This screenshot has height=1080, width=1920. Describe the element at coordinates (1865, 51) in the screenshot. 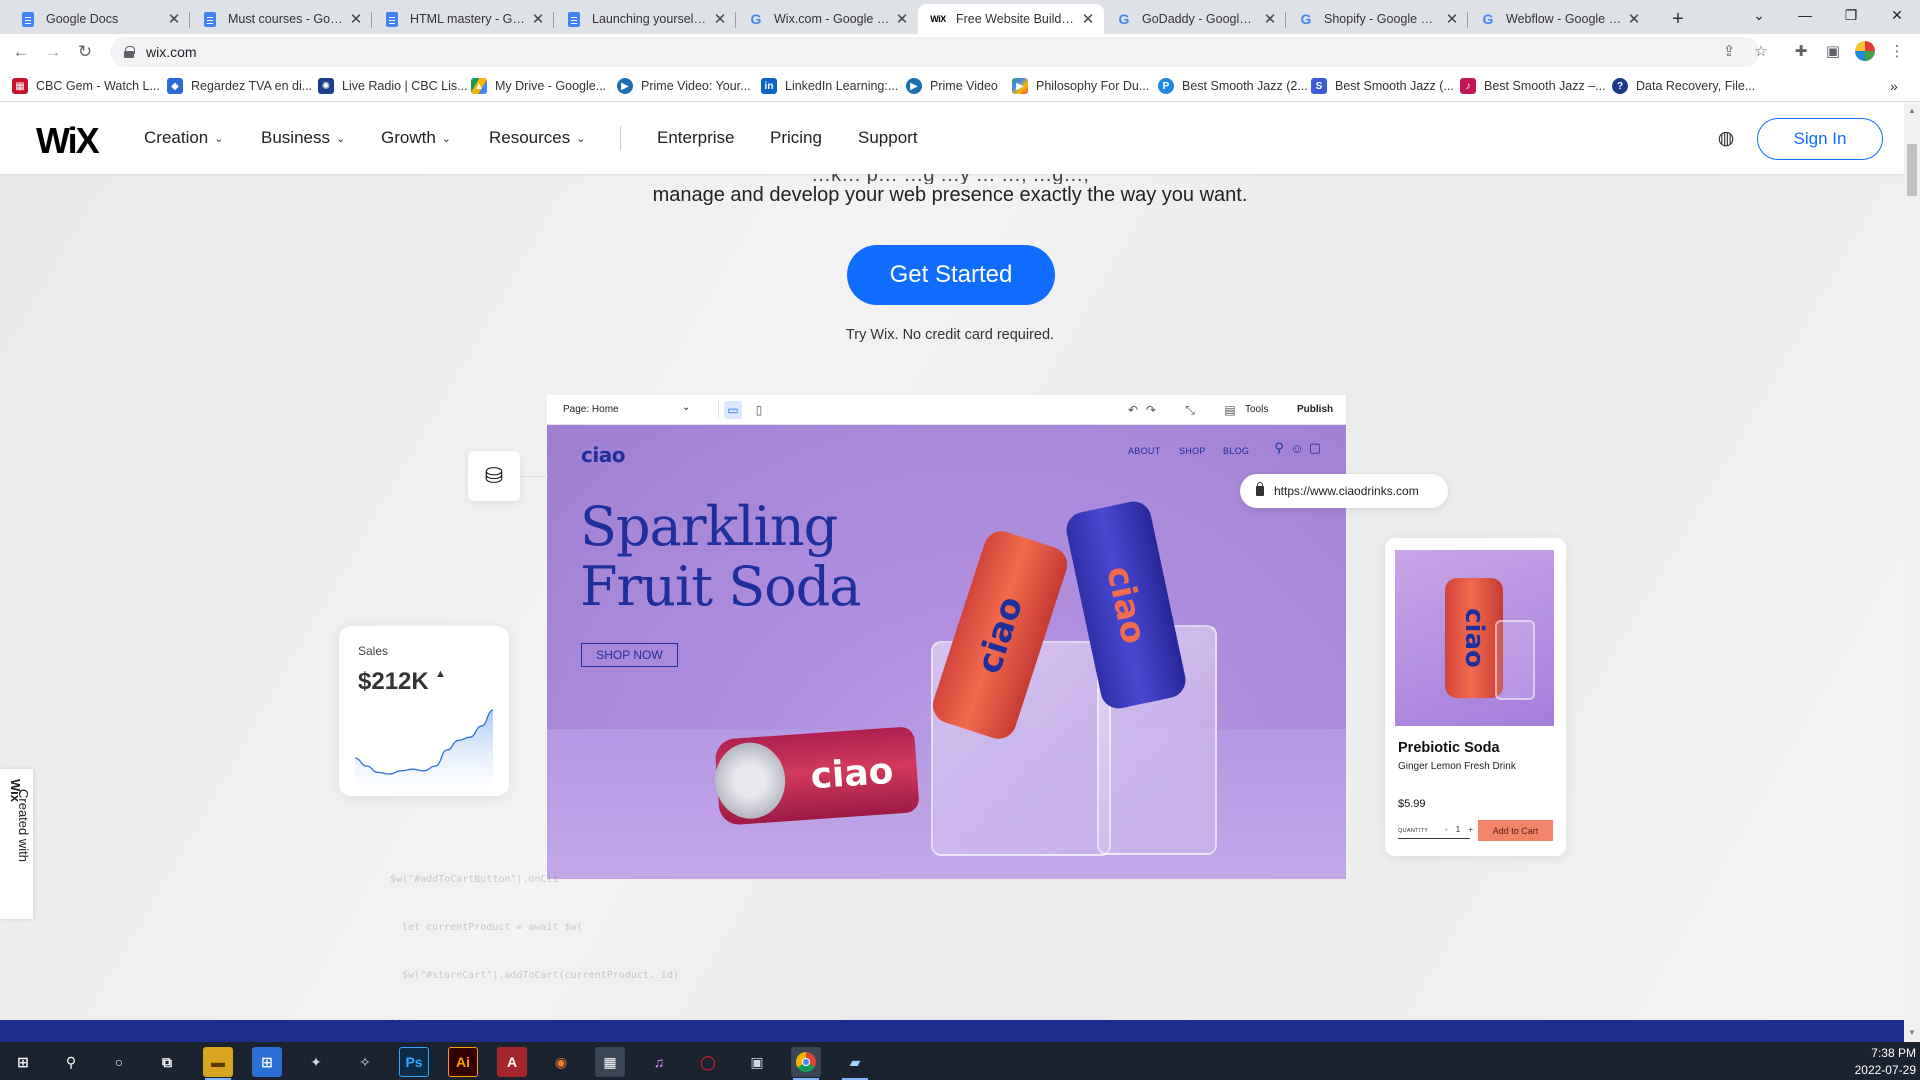

I see `profile-avatar` at that location.